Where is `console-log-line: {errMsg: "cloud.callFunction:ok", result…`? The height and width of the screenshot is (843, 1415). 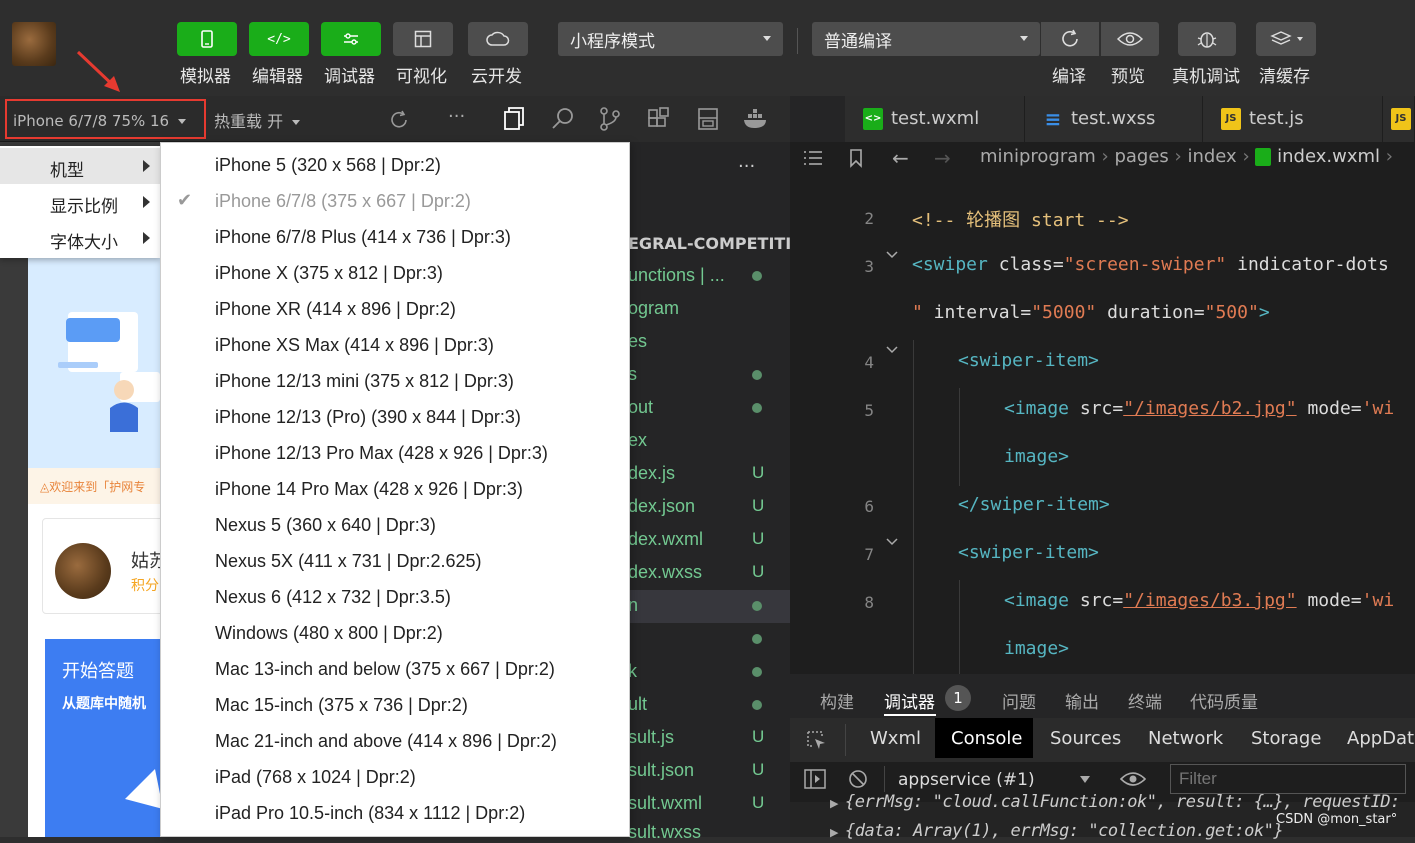
console-log-line: {errMsg: "cloud.callFunction:ok", result… is located at coordinates (1122, 802).